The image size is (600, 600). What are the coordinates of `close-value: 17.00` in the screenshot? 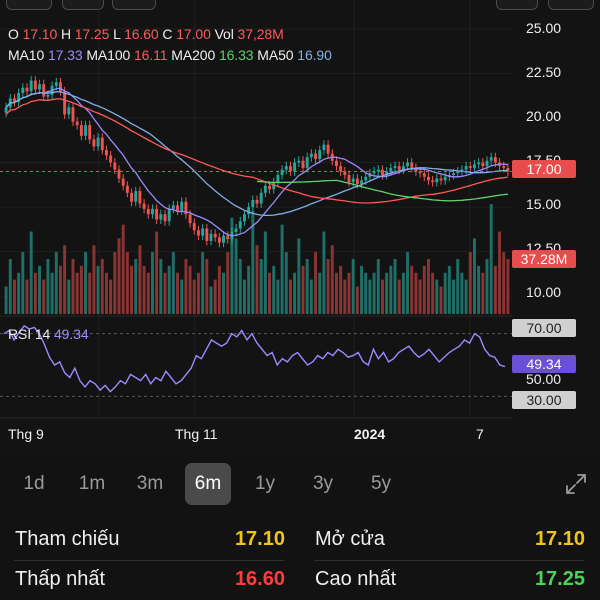 It's located at (193, 34).